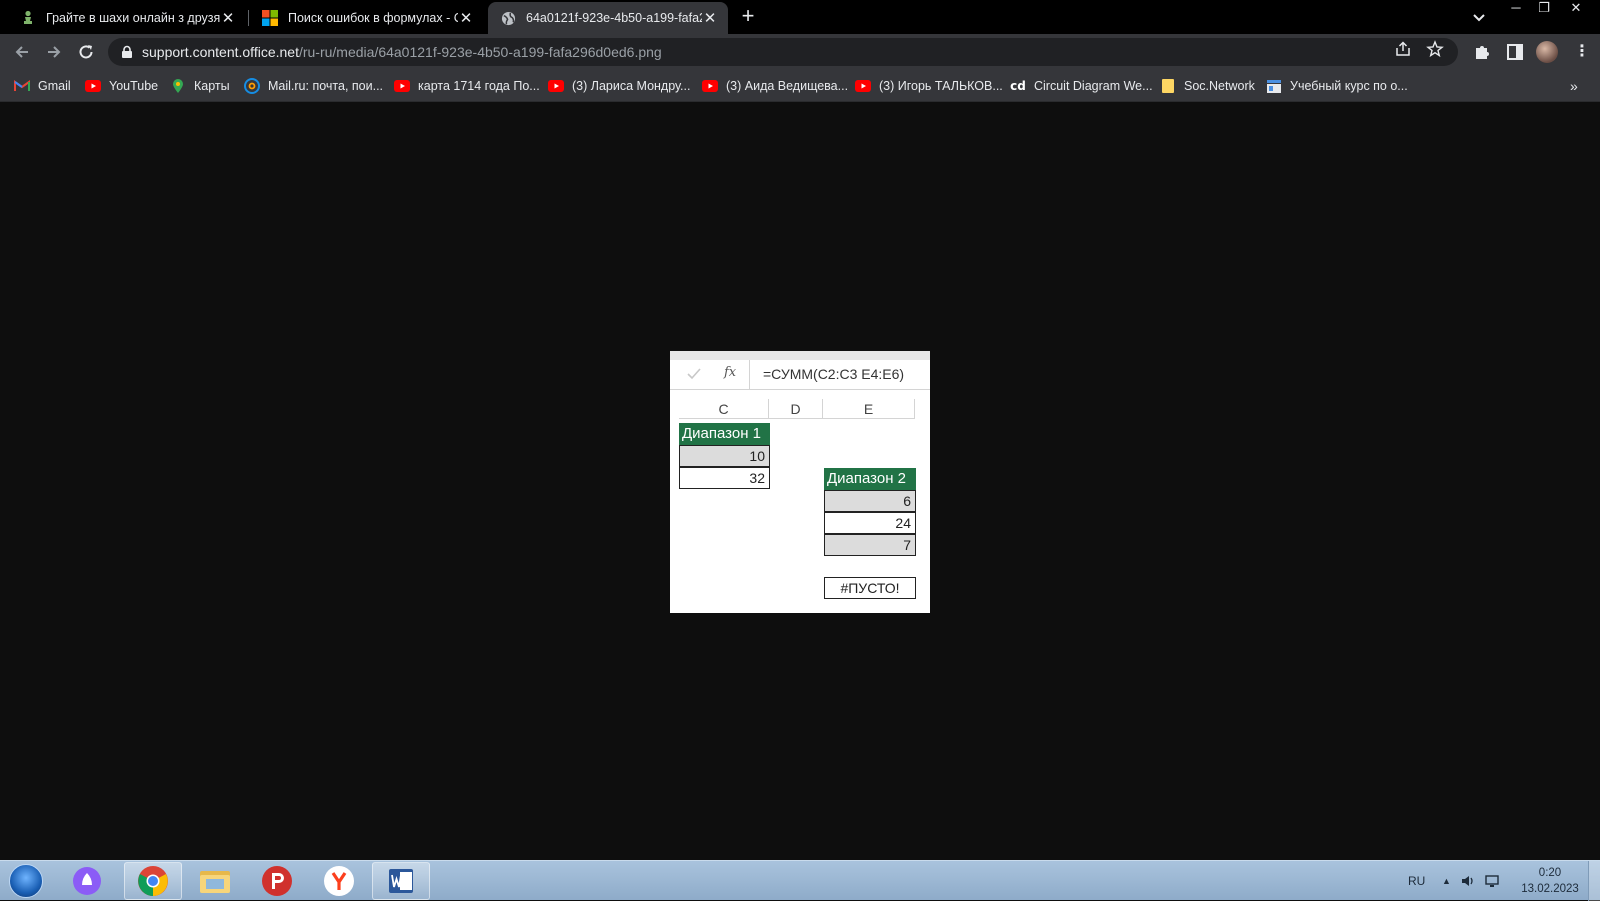  What do you see at coordinates (87, 881) in the screenshot?
I see `alice-icon` at bounding box center [87, 881].